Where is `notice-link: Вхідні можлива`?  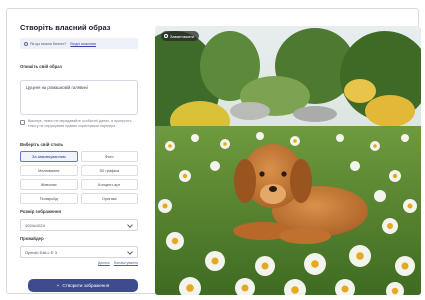
notice-link: Вхідні можлива is located at coordinates (83, 44).